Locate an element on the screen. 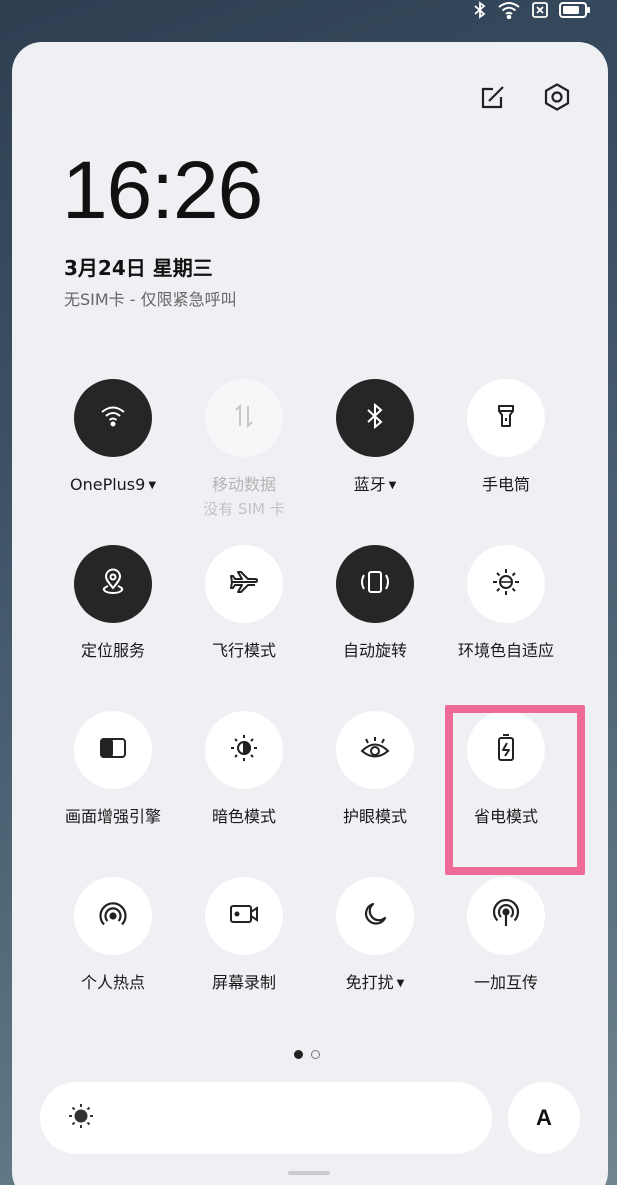  eye-comfort-icon is located at coordinates (375, 750).